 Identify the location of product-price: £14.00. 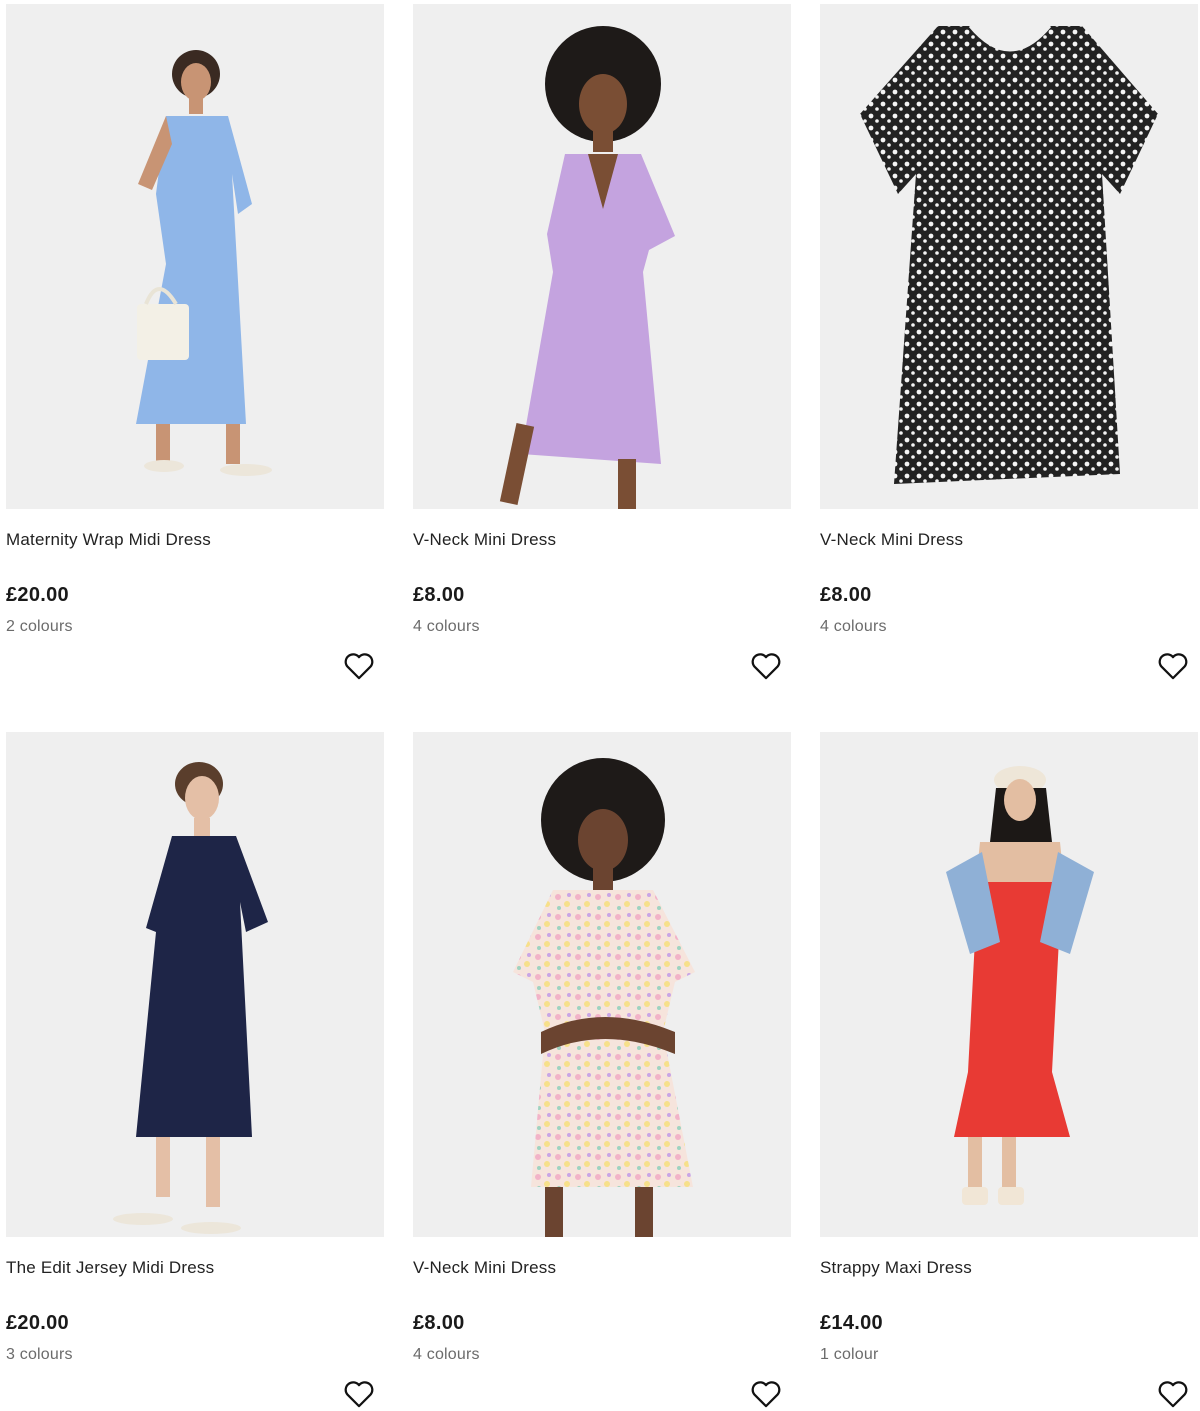
(851, 1323).